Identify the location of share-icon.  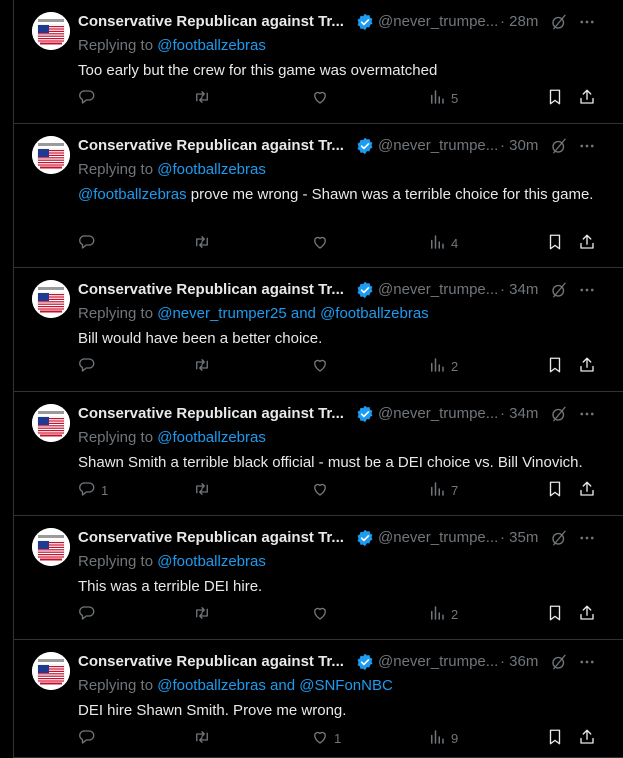
(587, 98).